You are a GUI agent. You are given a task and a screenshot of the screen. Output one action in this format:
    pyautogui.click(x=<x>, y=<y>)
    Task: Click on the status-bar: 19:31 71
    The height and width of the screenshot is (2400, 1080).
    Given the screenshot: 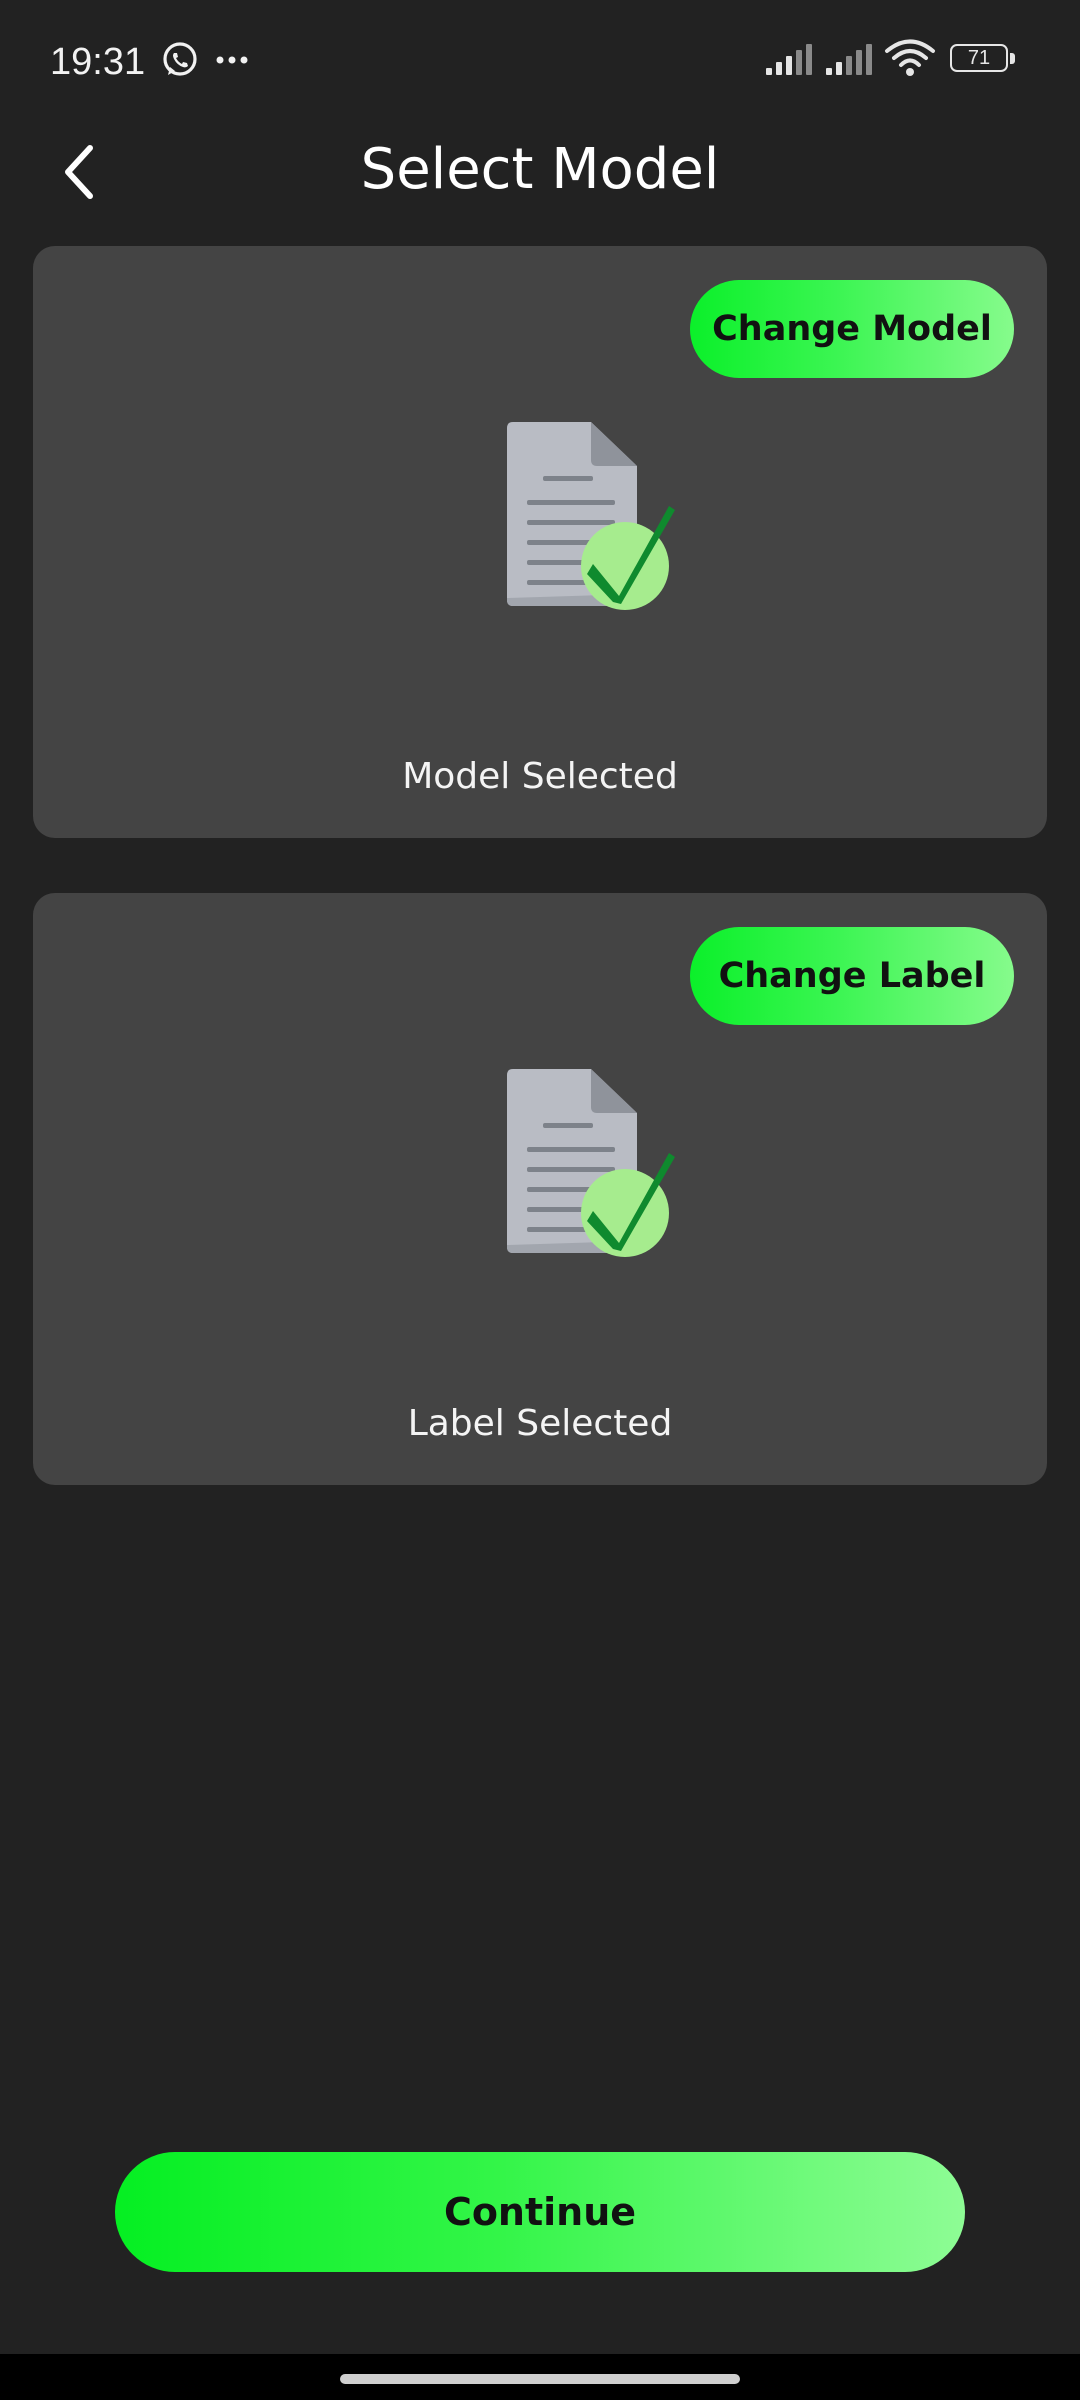 What is the action you would take?
    pyautogui.click(x=540, y=60)
    